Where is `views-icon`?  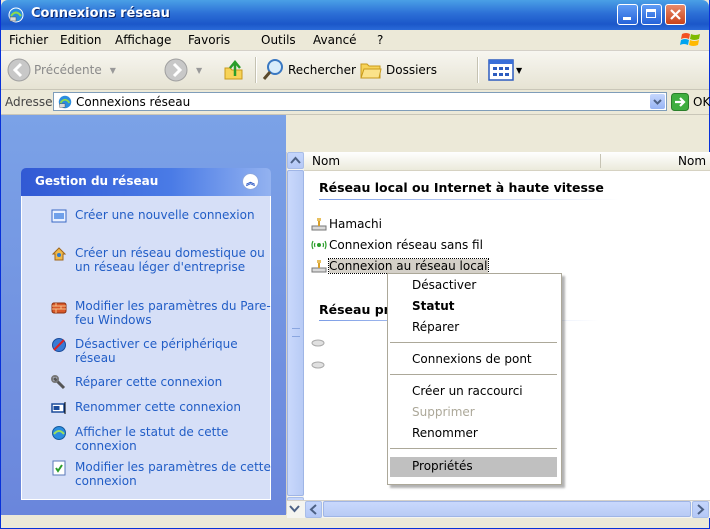 views-icon is located at coordinates (501, 70).